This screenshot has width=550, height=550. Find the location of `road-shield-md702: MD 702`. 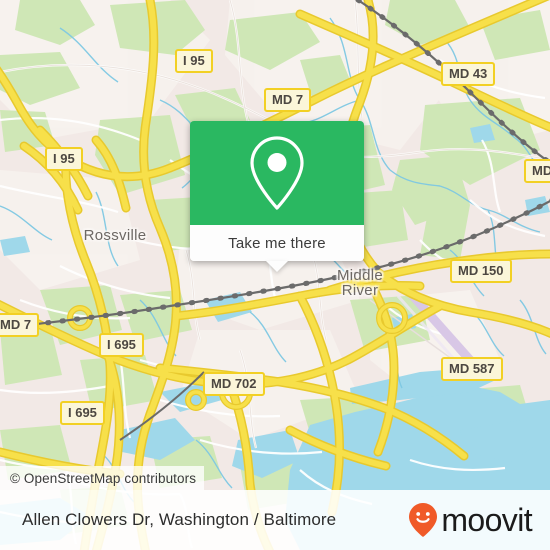

road-shield-md702: MD 702 is located at coordinates (234, 384).